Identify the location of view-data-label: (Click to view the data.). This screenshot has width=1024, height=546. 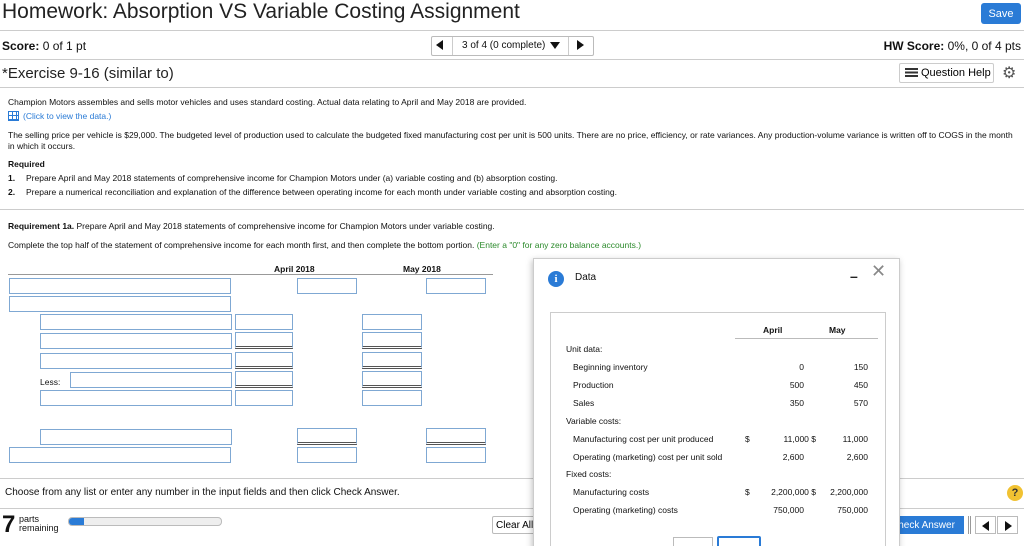
(67, 116).